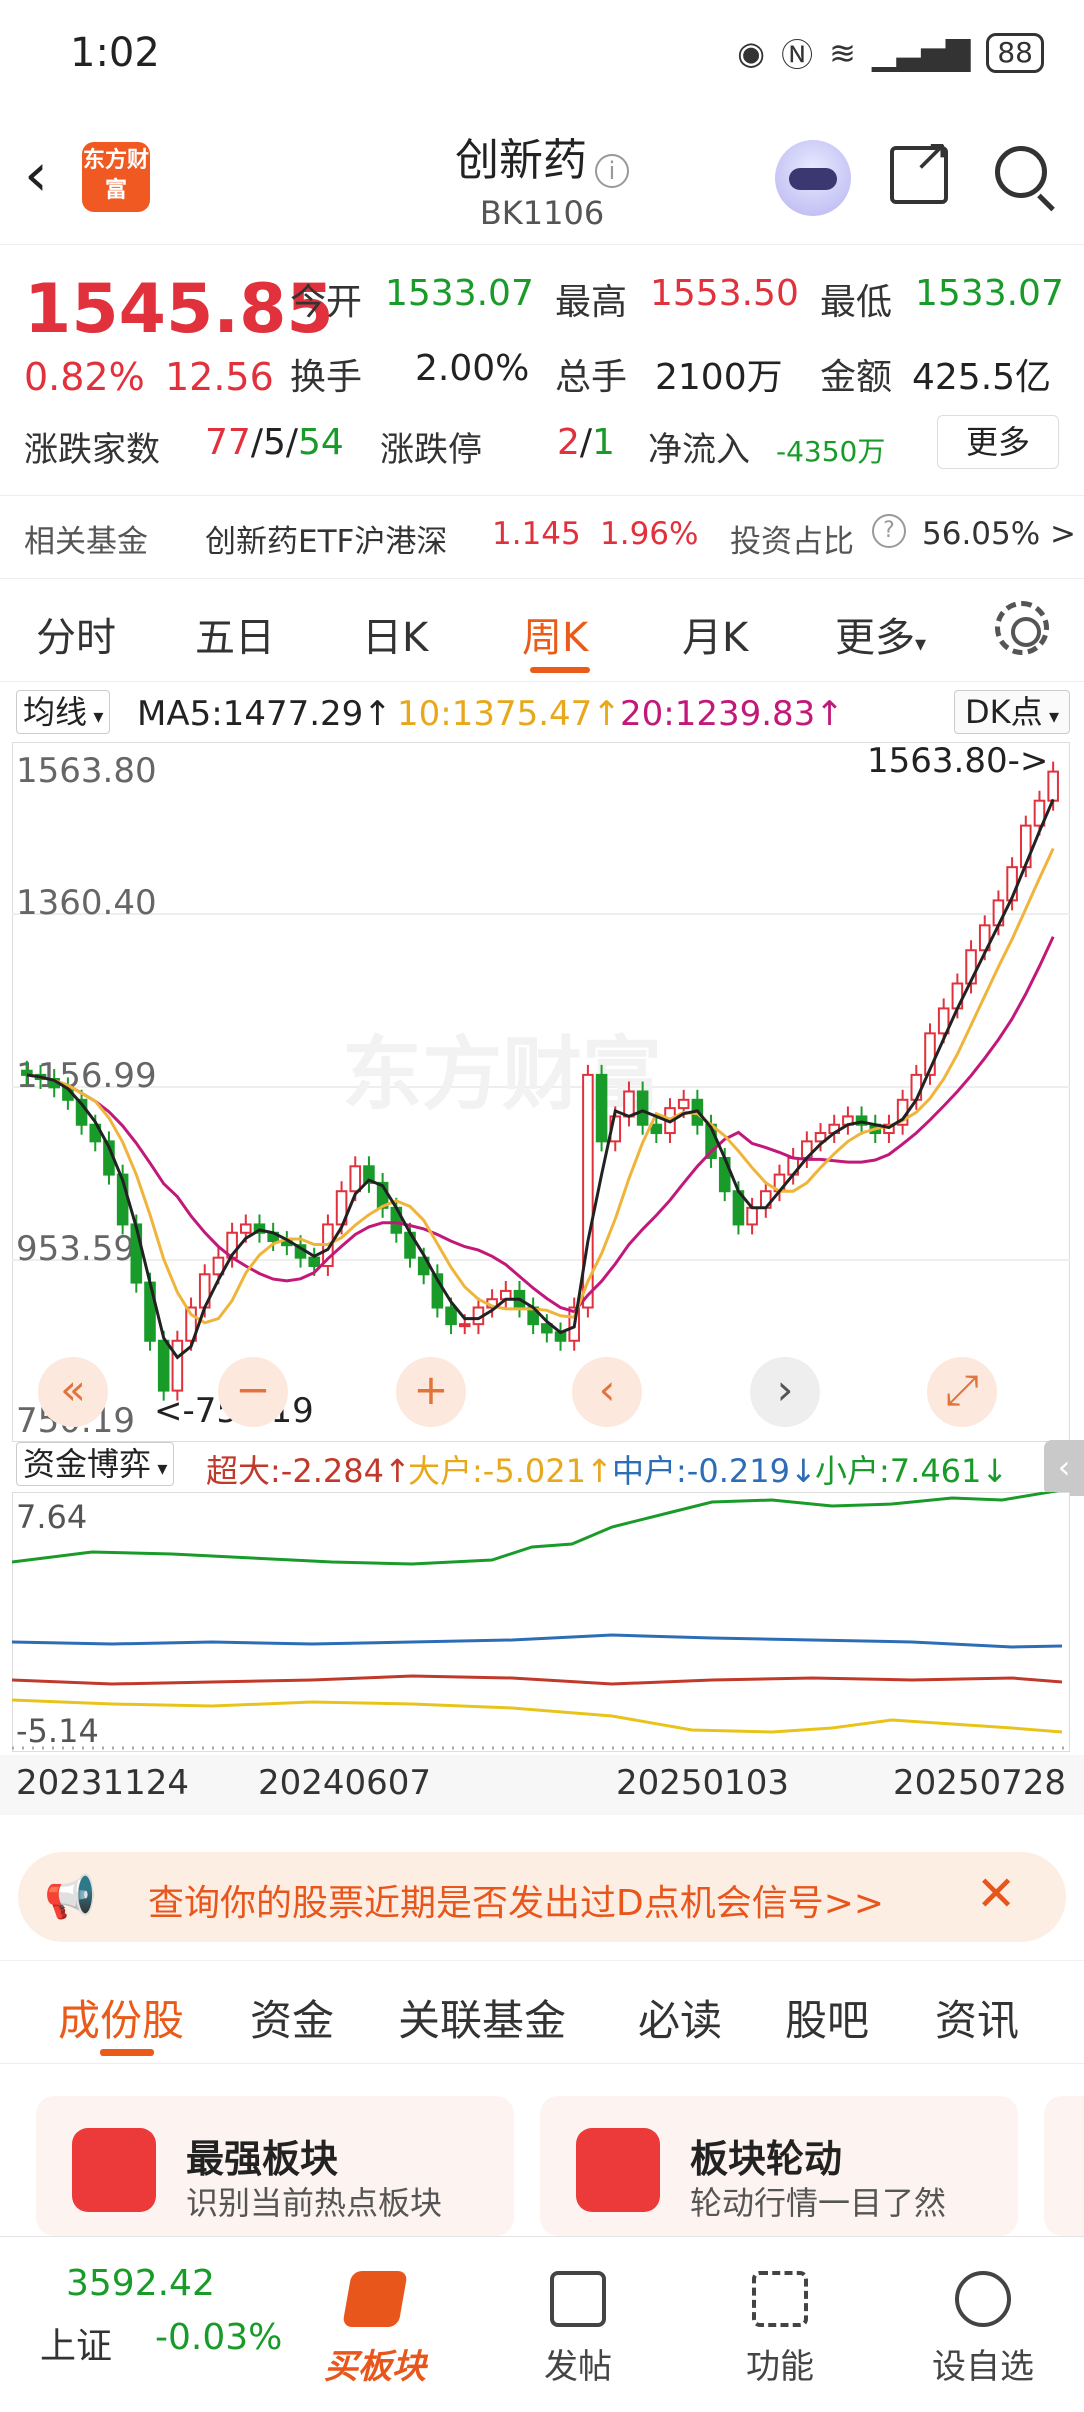  What do you see at coordinates (983, 2367) in the screenshot?
I see `watchlist-label: 设自选` at bounding box center [983, 2367].